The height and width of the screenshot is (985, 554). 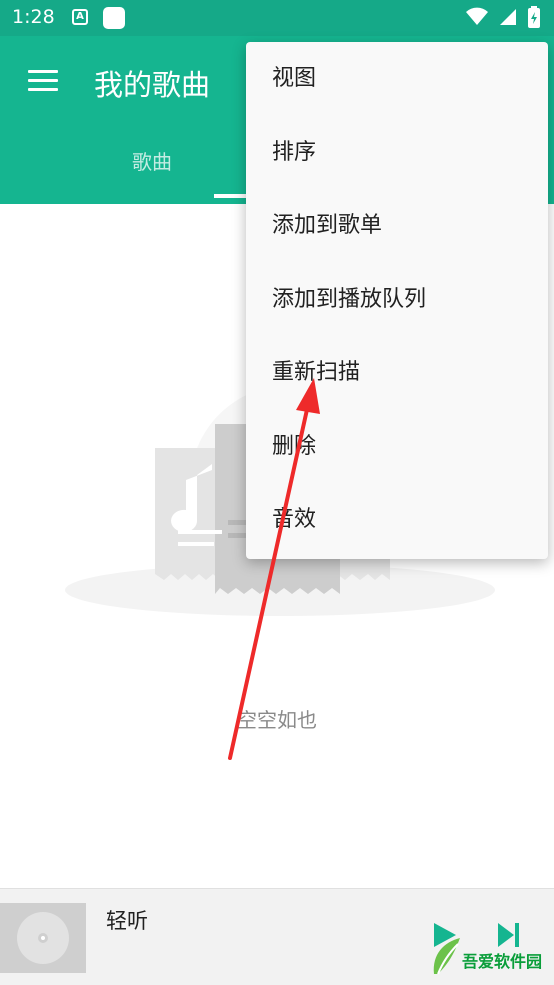 I want to click on empty-state-text: 空空如也, so click(x=277, y=720).